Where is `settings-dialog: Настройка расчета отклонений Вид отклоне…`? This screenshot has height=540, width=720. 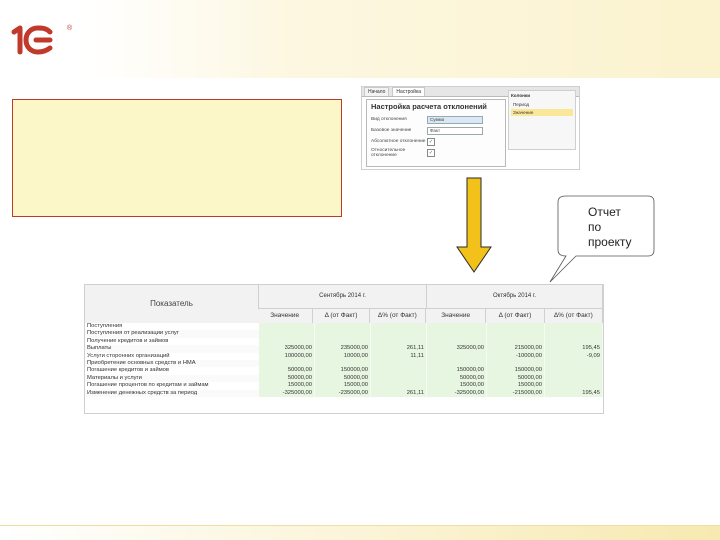
settings-dialog: Настройка расчета отклонений Вид отклоне… is located at coordinates (436, 133).